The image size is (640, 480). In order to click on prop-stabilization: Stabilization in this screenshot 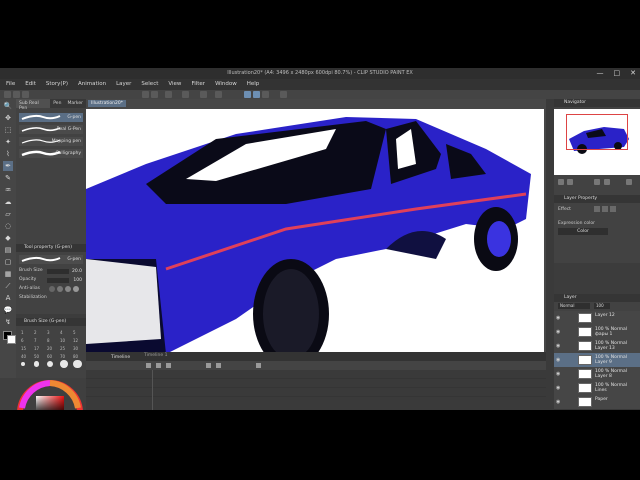, I will do `click(51, 299)`.